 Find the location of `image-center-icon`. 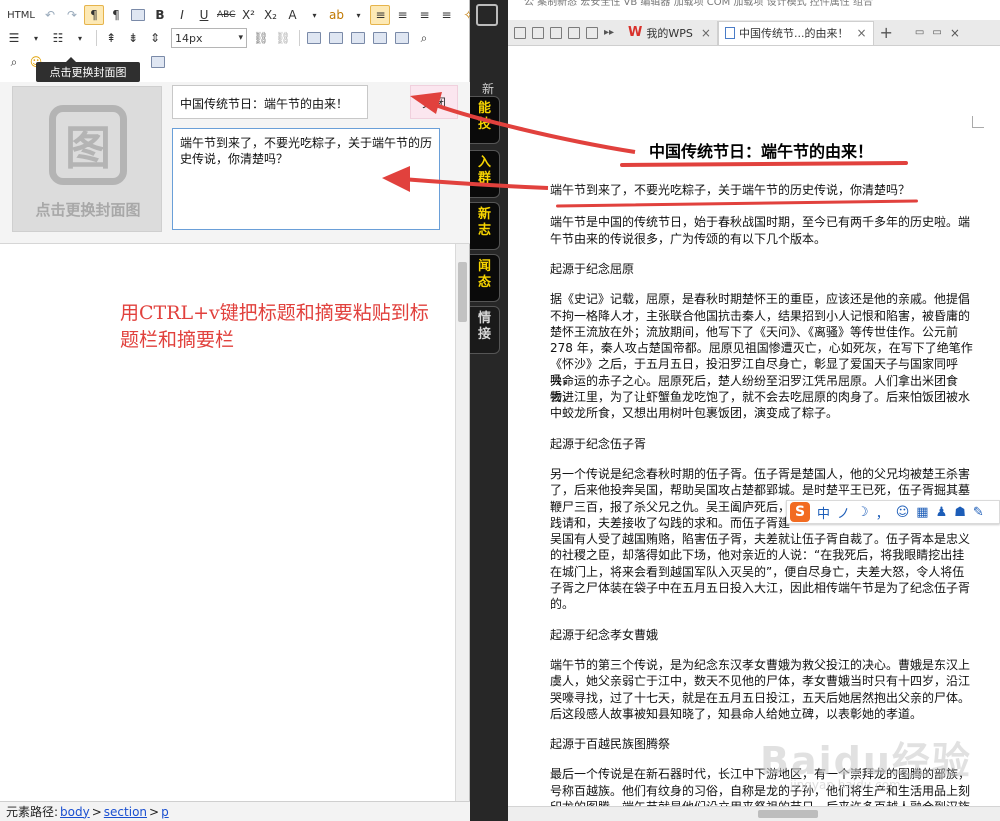

image-center-icon is located at coordinates (380, 38).